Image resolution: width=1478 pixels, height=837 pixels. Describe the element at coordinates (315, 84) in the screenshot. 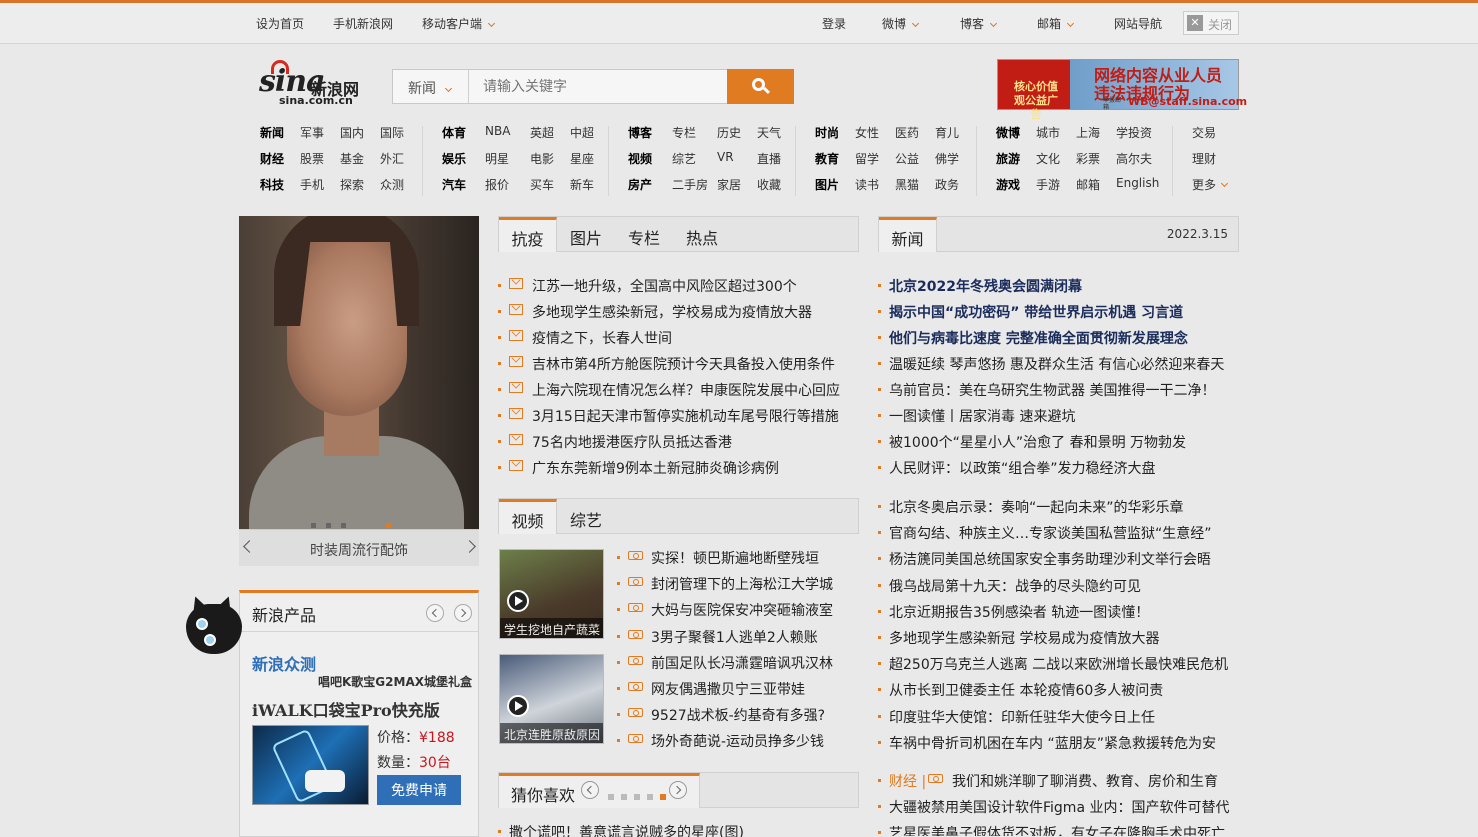

I see `sina-logo: sina 新浪网 sina.com.cn` at that location.